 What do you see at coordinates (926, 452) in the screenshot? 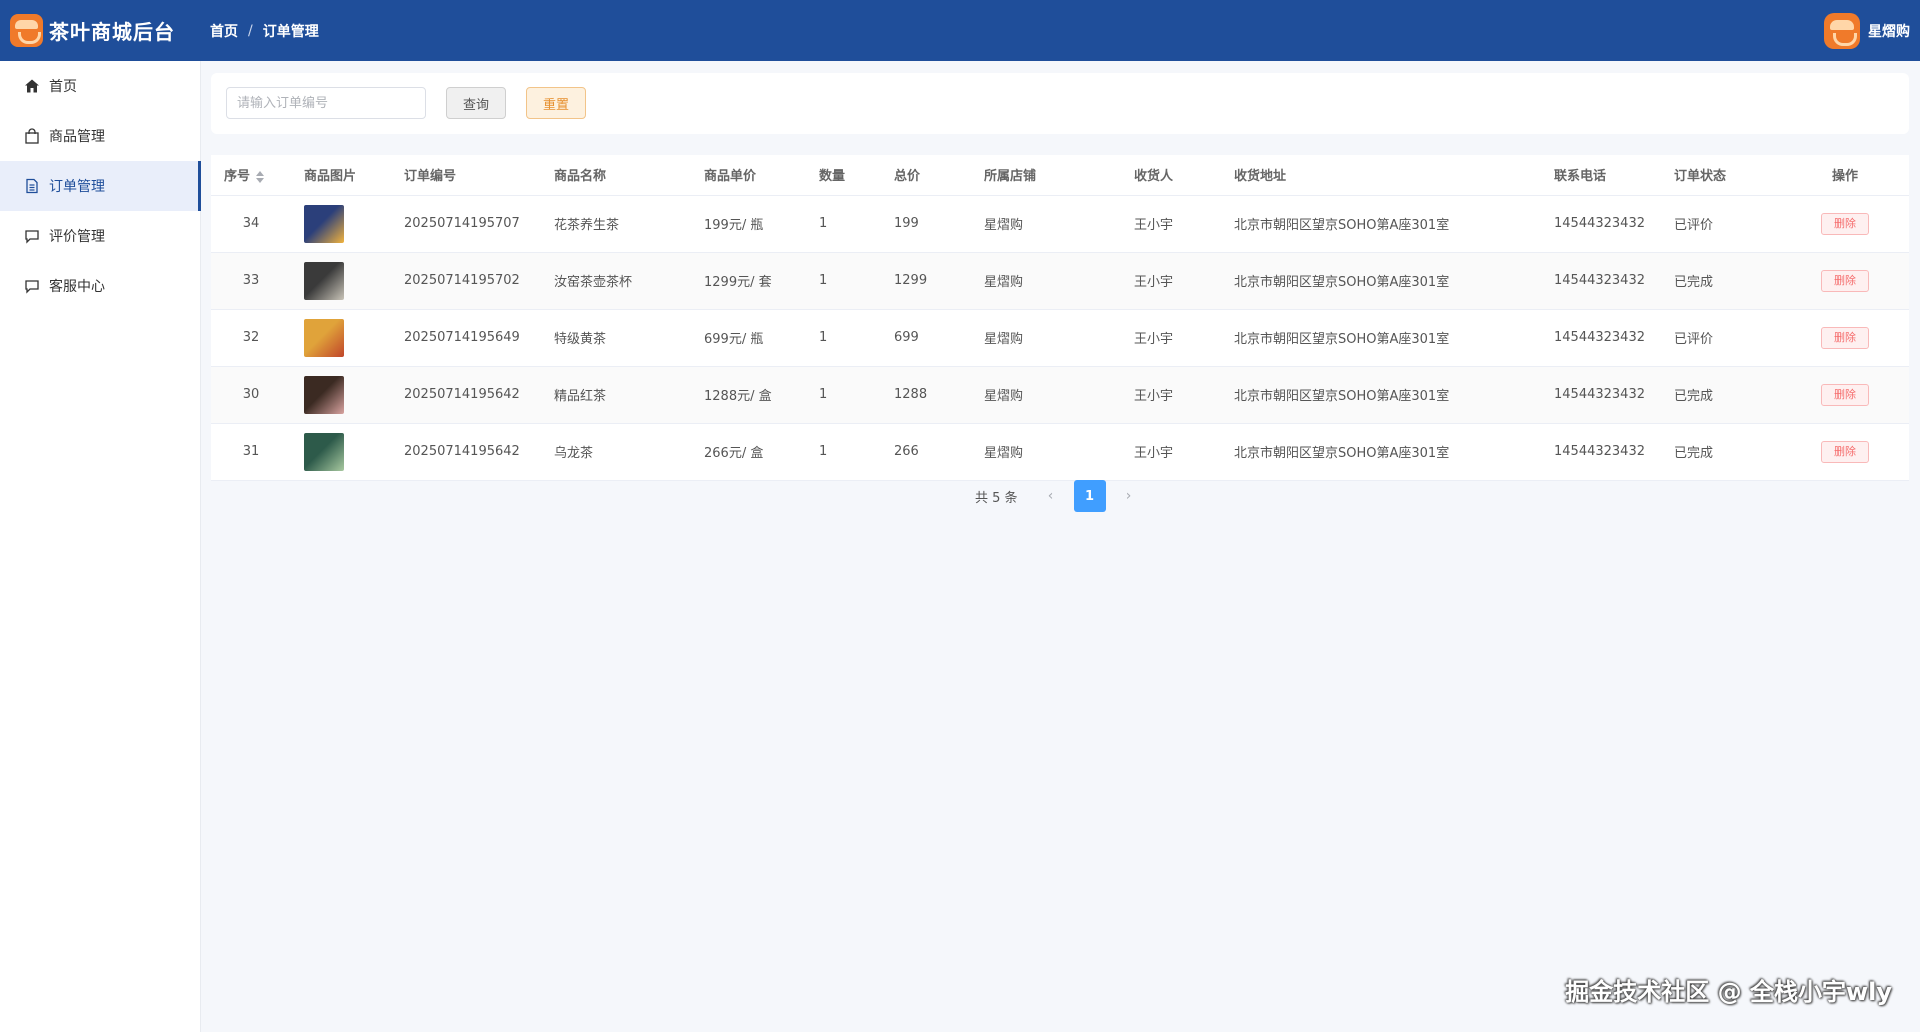
I see `cell-total: 266` at bounding box center [926, 452].